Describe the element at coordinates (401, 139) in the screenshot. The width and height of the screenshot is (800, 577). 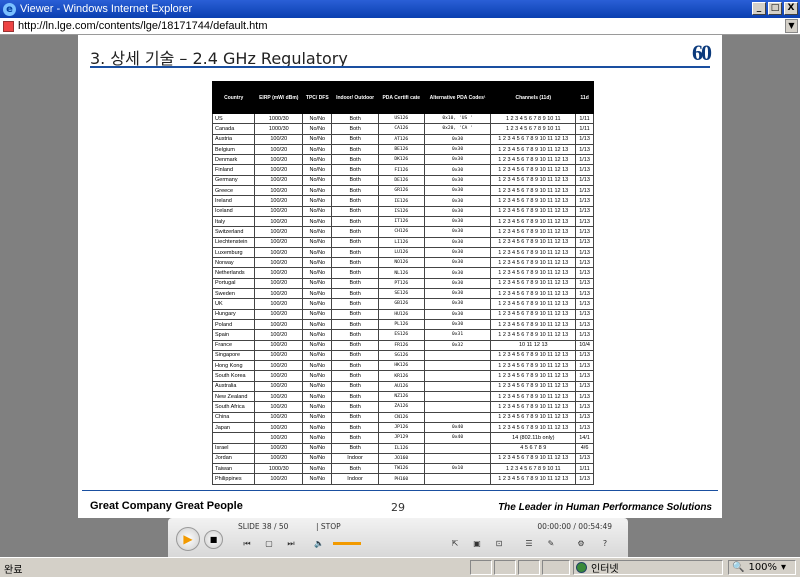
I see `table-cell: AT126` at that location.